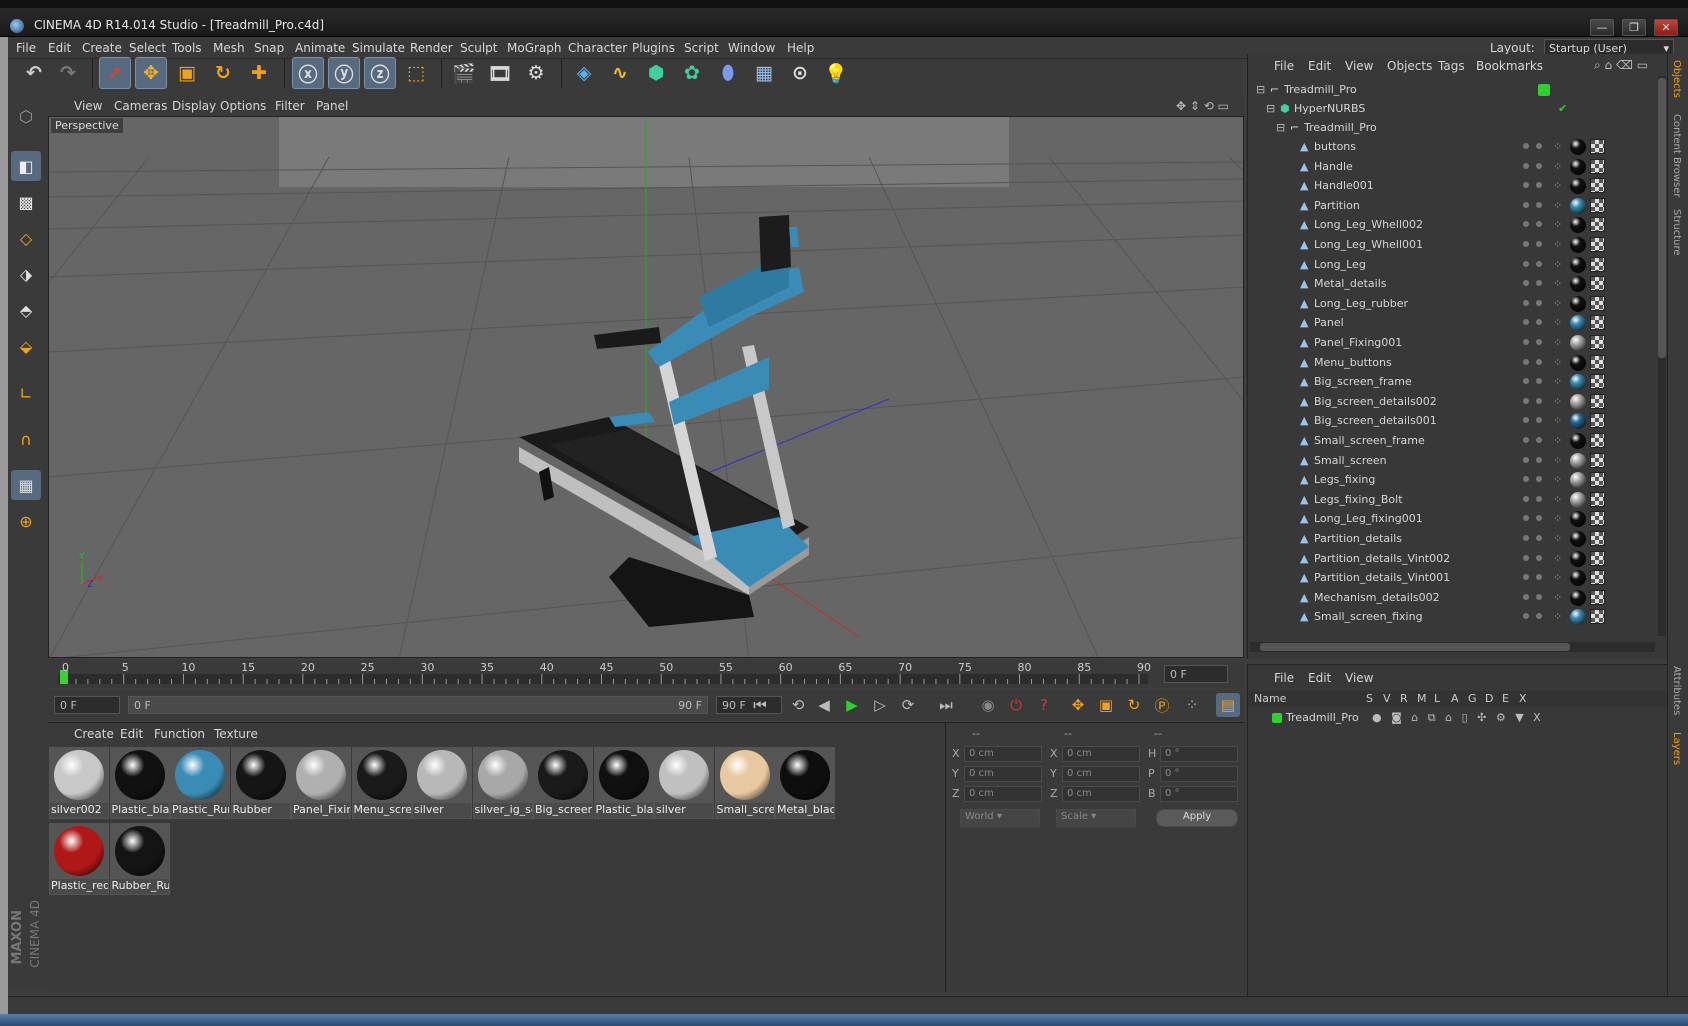 The image size is (1688, 1026). What do you see at coordinates (692, 73) in the screenshot?
I see `array-icon: ✿` at bounding box center [692, 73].